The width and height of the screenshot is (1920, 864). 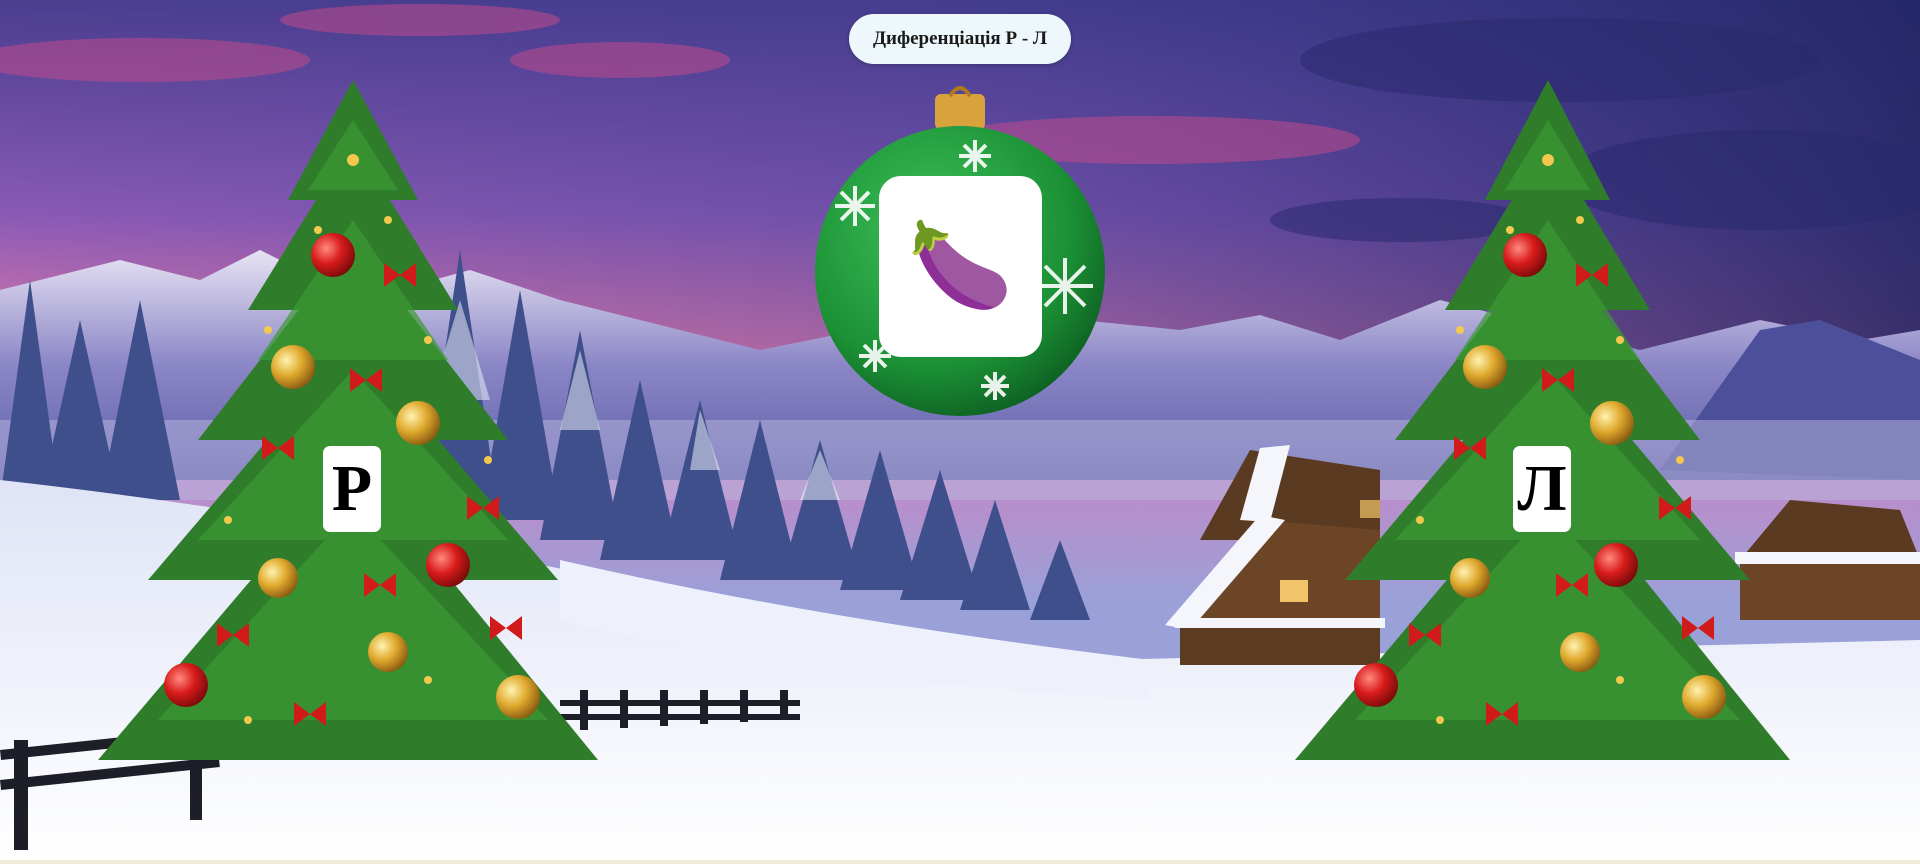 I want to click on item-card: 🍆, so click(x=960, y=266).